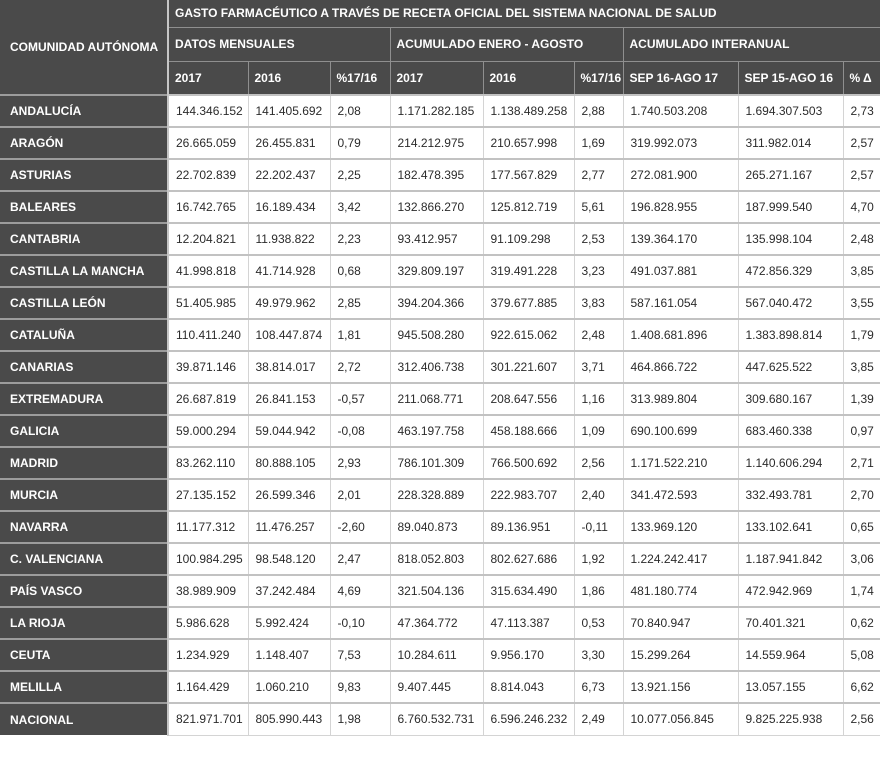  Describe the element at coordinates (84, 558) in the screenshot. I see `row-label: C. VALENCIANA` at that location.